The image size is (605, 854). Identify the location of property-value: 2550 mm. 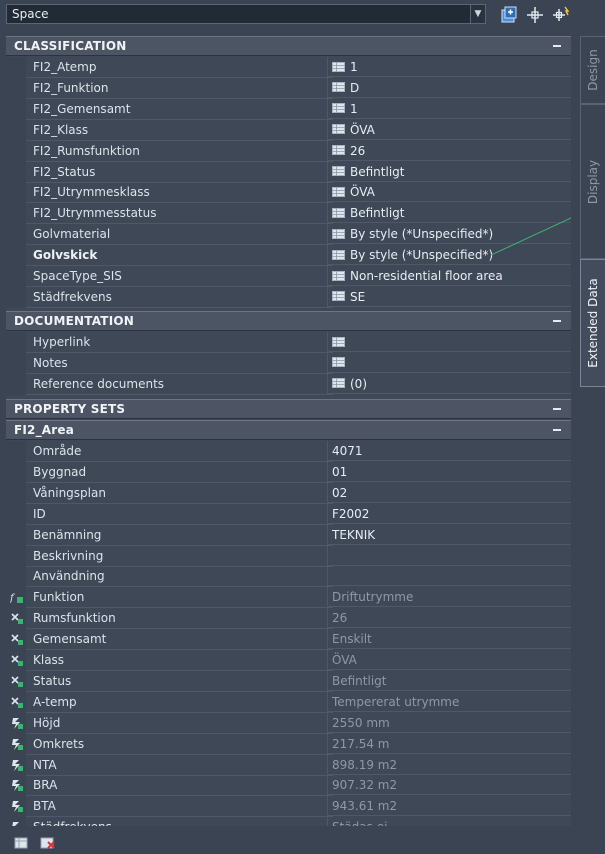
(449, 722).